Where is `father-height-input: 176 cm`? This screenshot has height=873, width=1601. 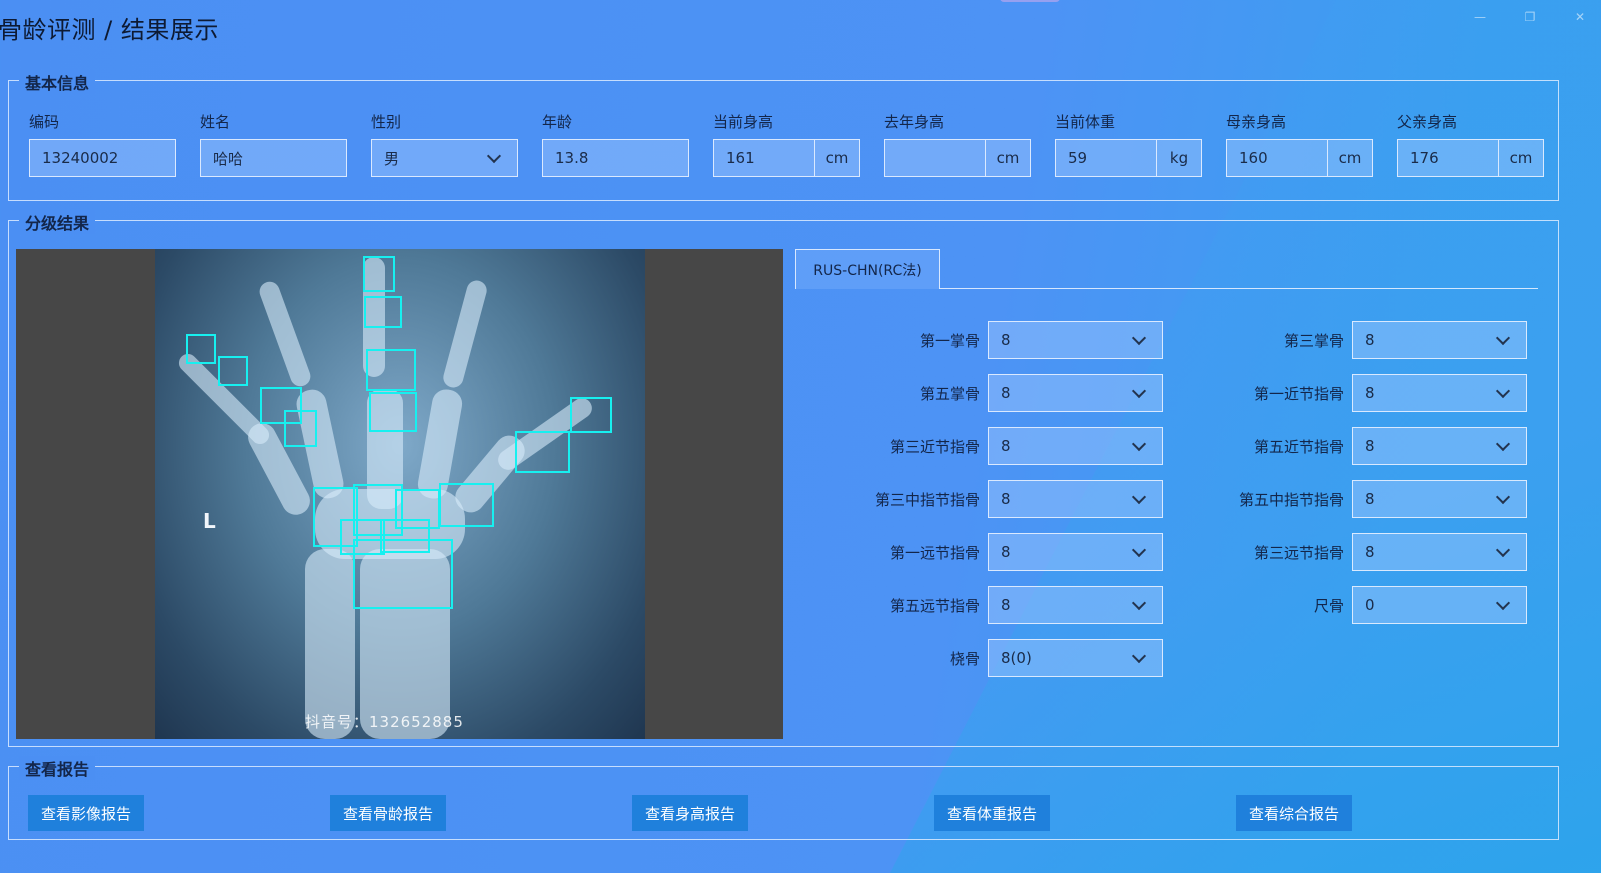 father-height-input: 176 cm is located at coordinates (1470, 158).